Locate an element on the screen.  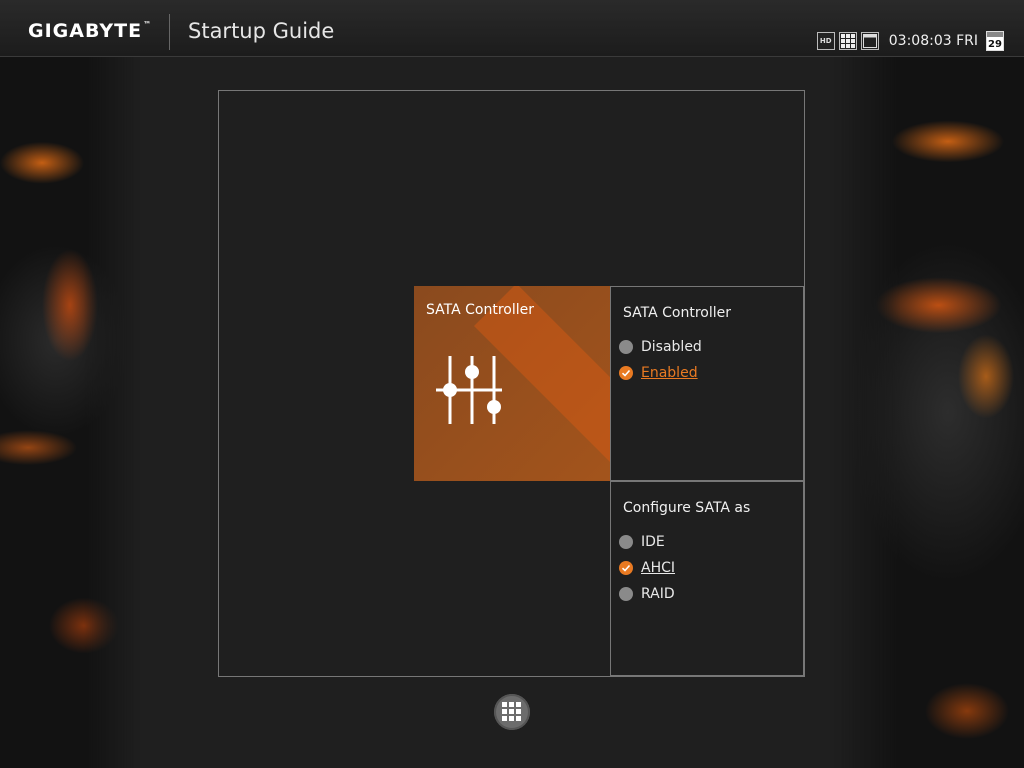
hd-mode-button: HD is located at coordinates (825, 41).